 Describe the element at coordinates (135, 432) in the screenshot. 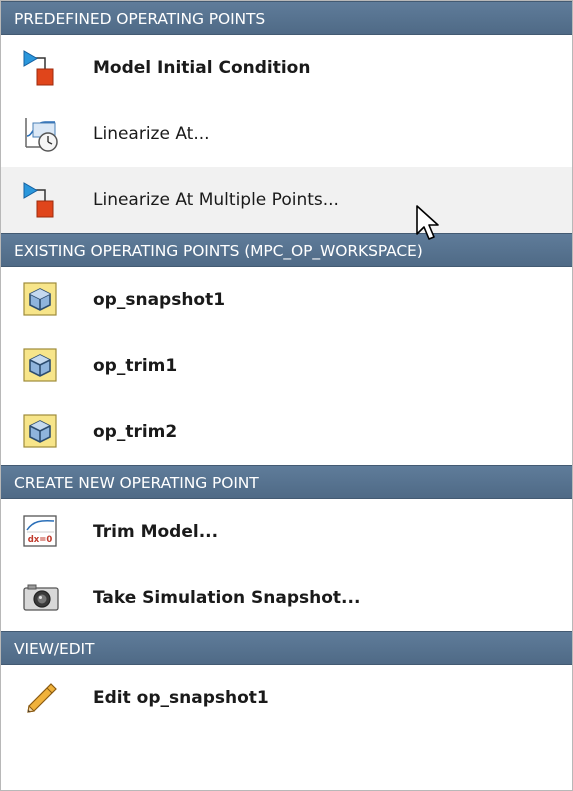

I see `menu-item-label: op_trim2` at that location.